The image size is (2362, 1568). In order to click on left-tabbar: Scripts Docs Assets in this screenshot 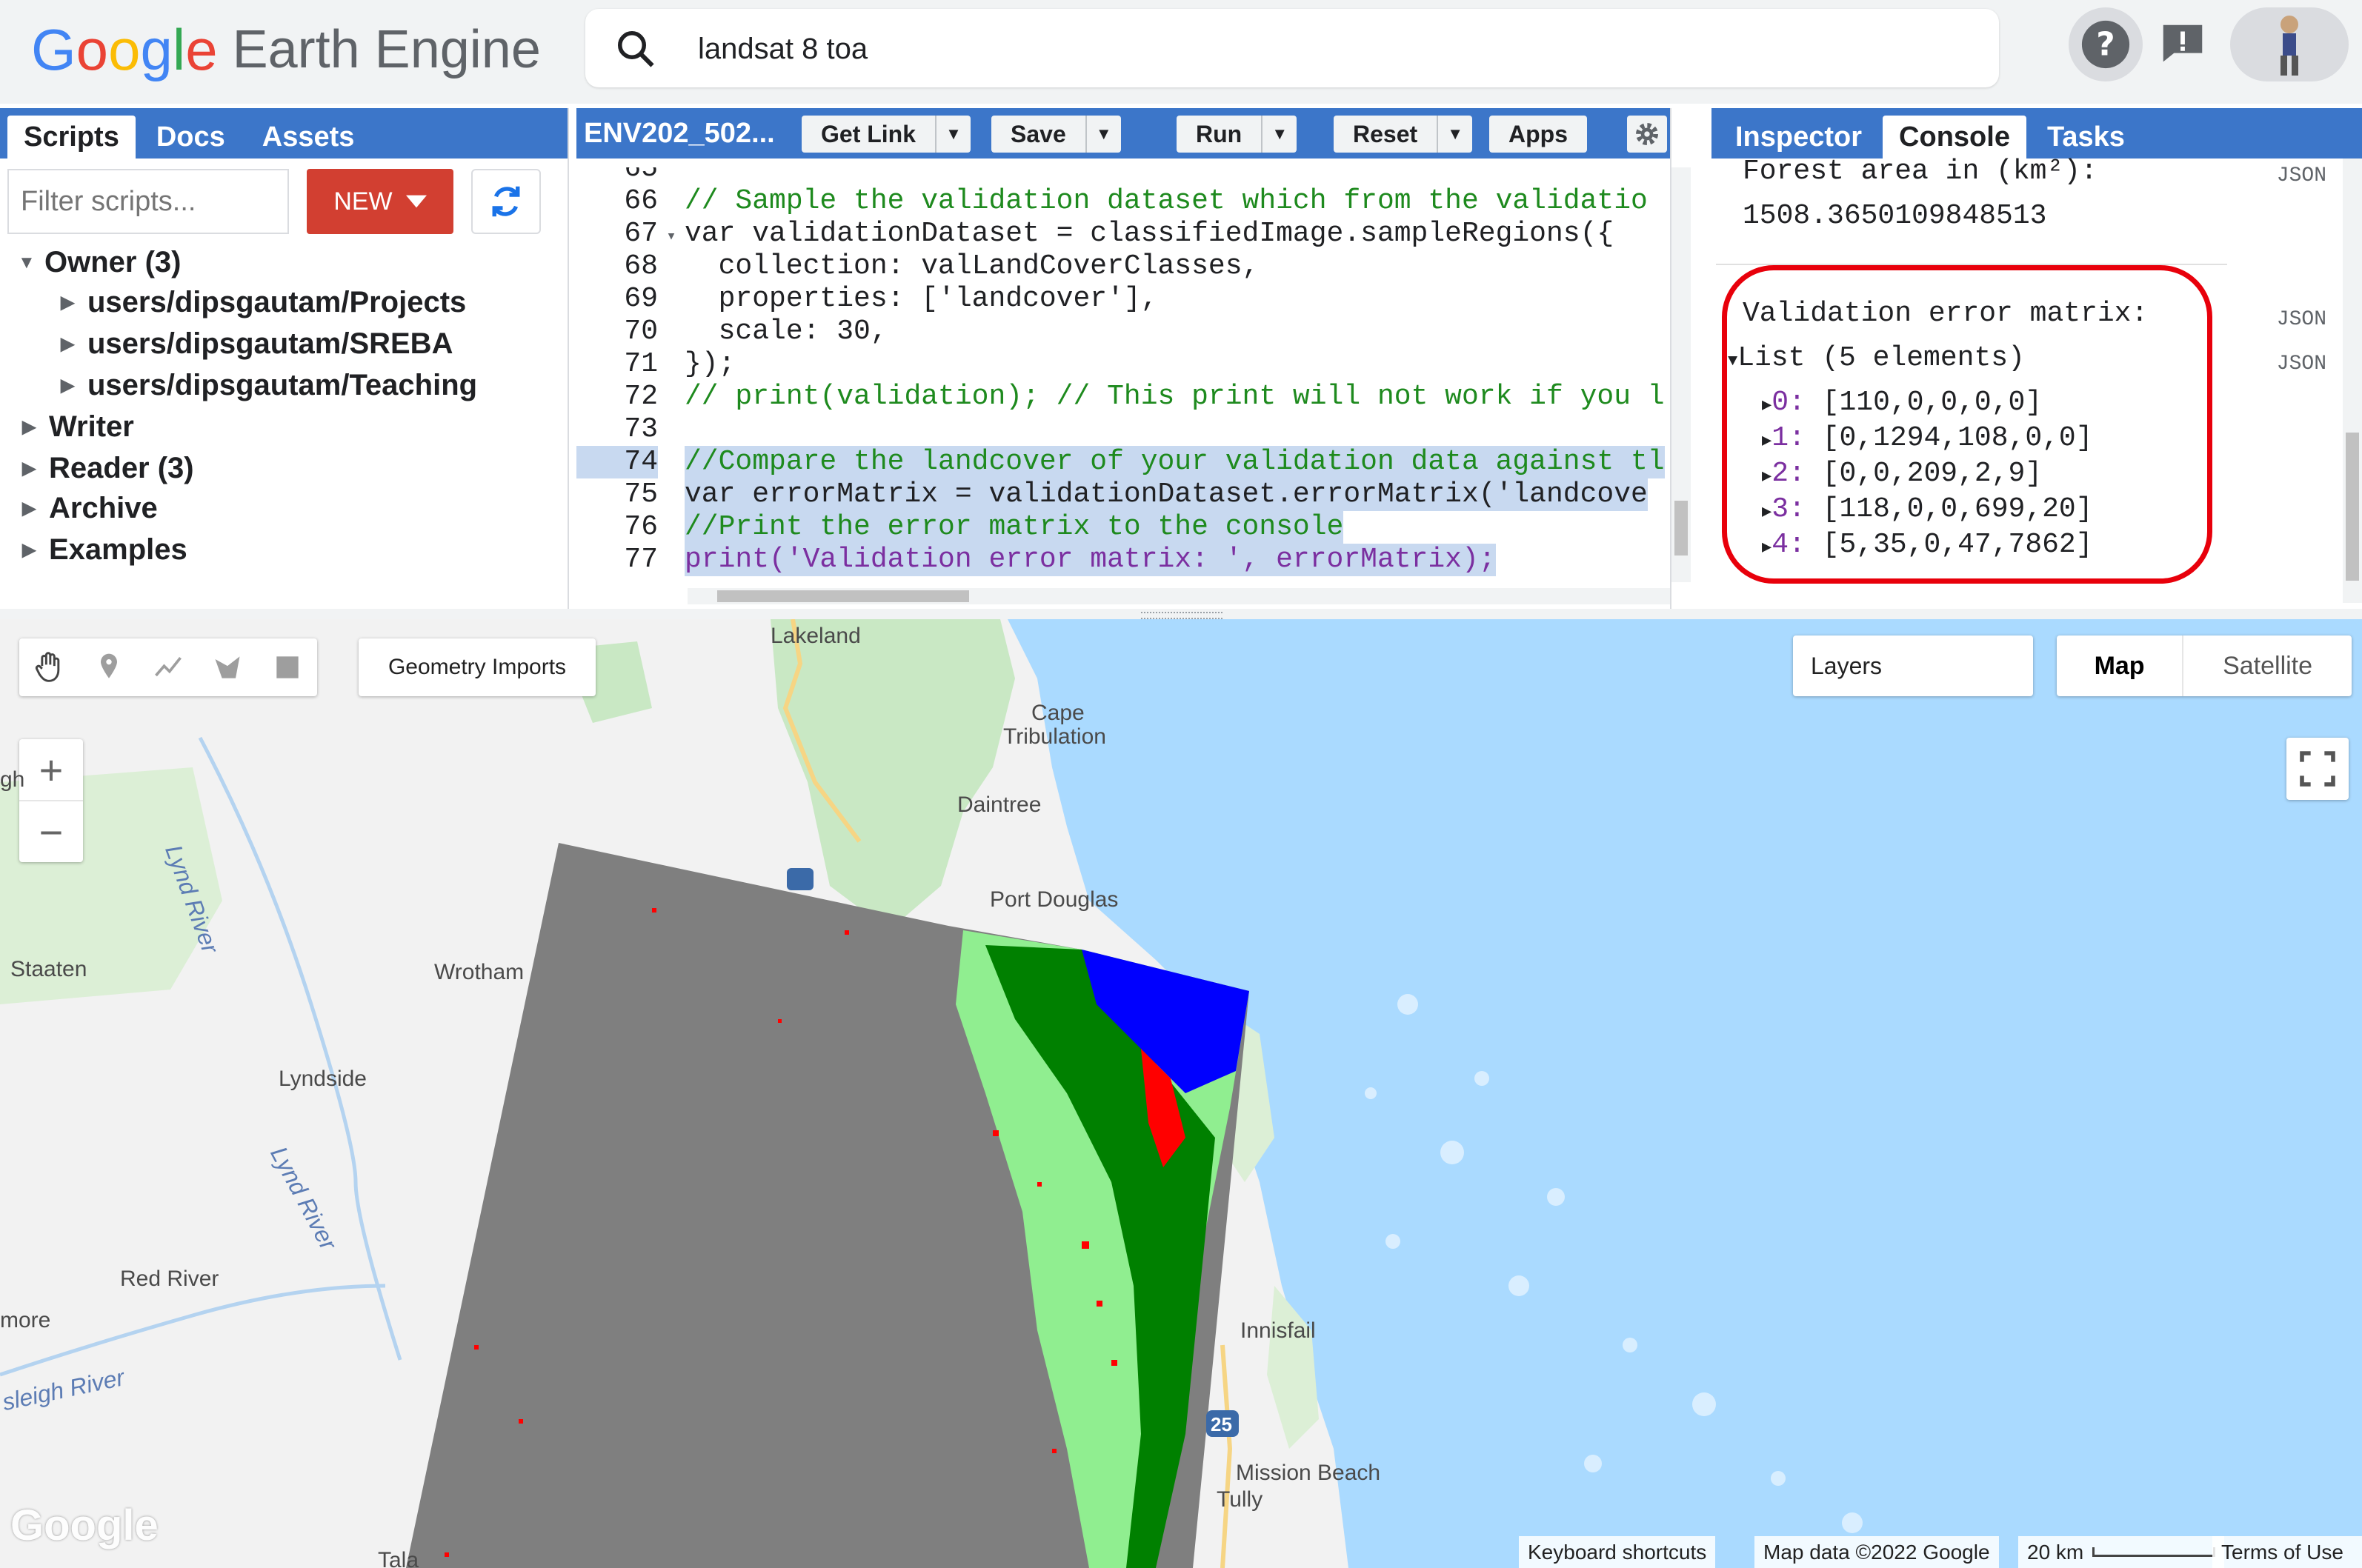, I will do `click(284, 134)`.